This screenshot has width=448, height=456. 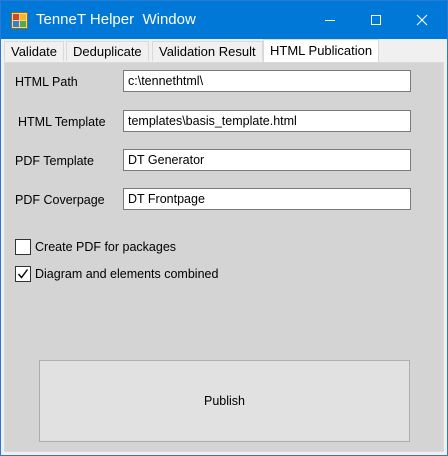 I want to click on checkmark-icon, so click(x=23, y=274).